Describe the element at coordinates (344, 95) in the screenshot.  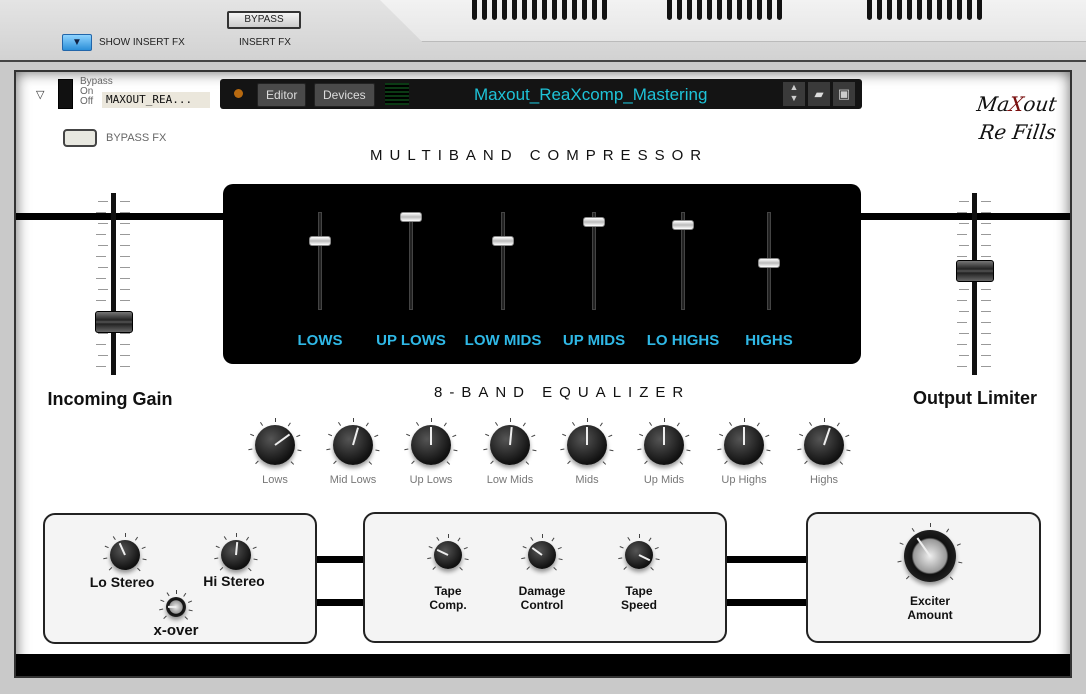
I see `devices-button: Devices` at that location.